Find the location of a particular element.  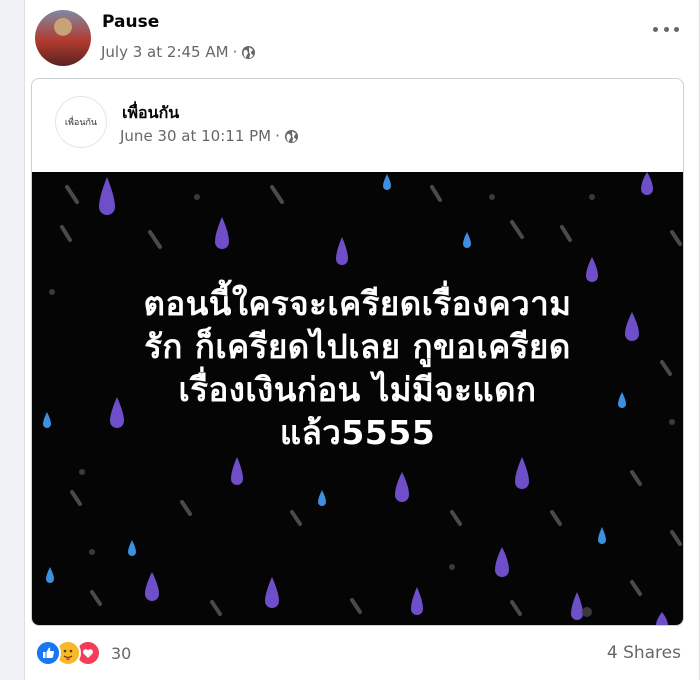

author-avatar is located at coordinates (63, 38).